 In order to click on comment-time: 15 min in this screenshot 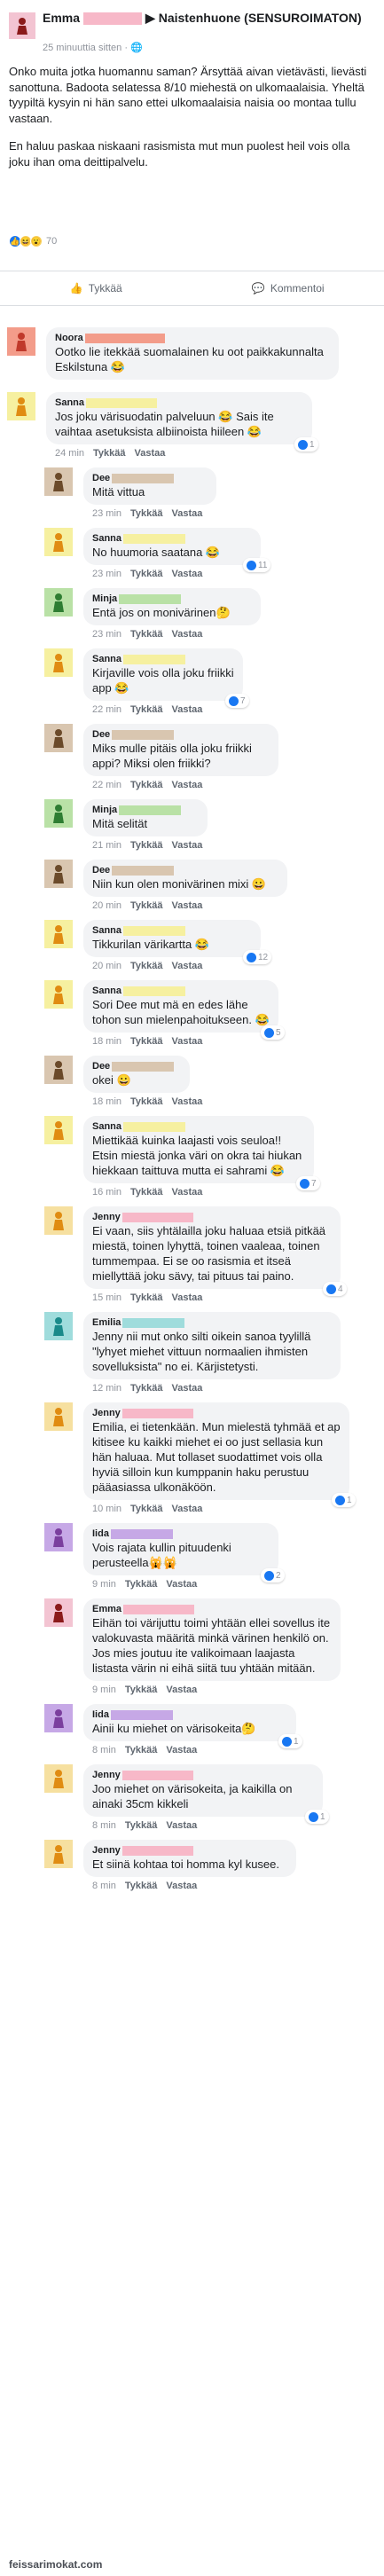, I will do `click(107, 1298)`.